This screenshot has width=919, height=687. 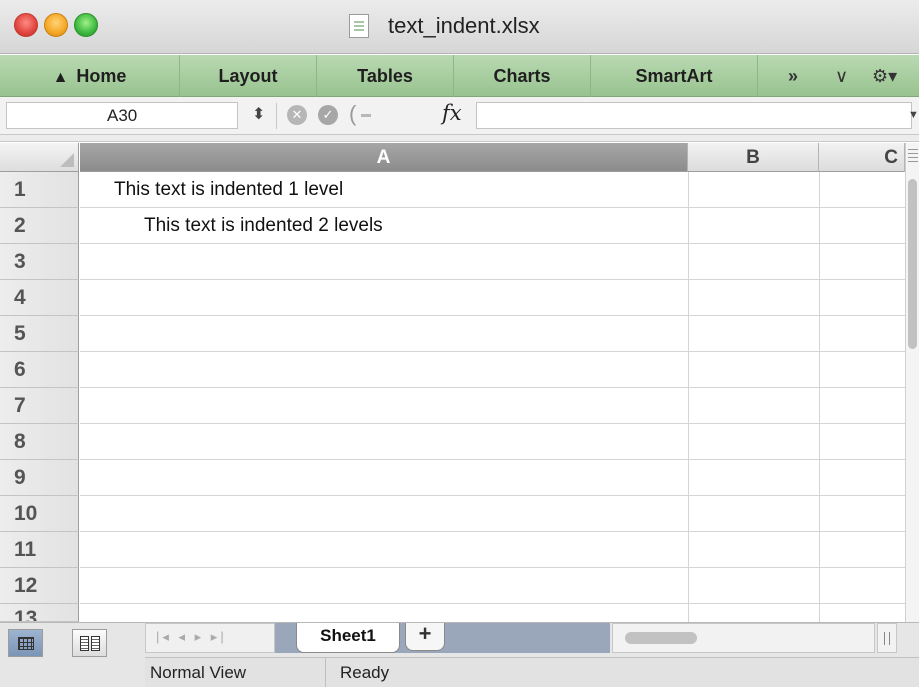 I want to click on row-header: 10, so click(x=39, y=514).